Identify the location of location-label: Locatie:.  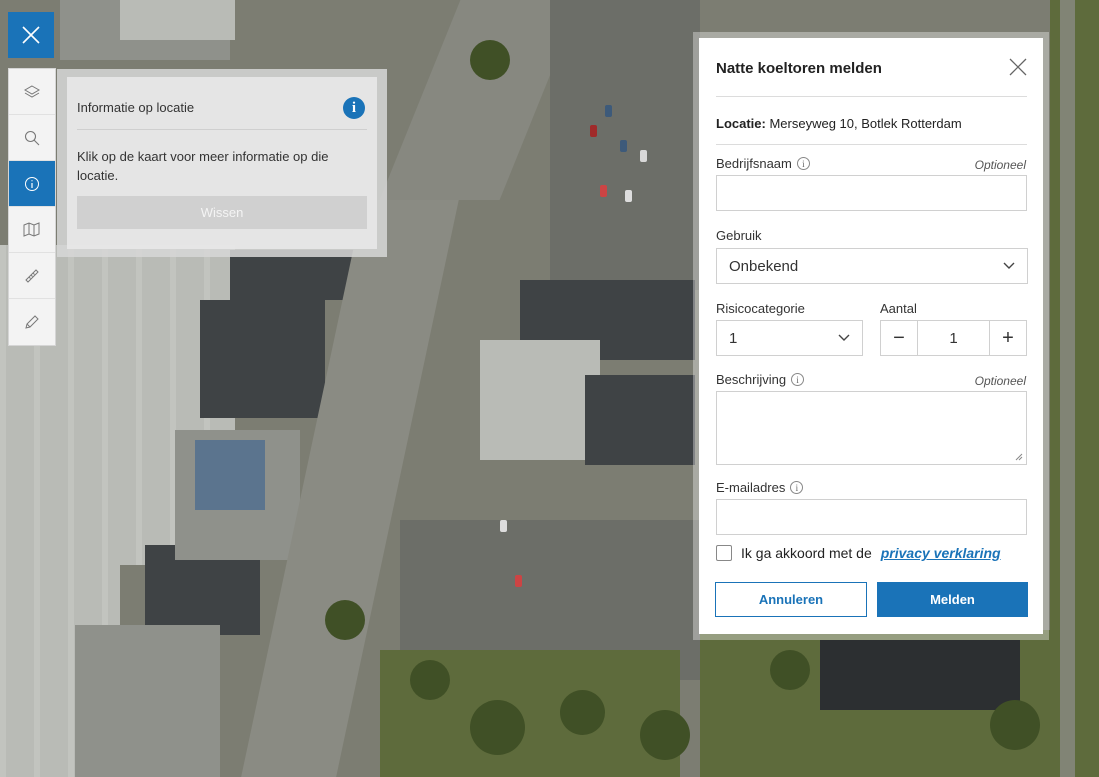
(741, 123).